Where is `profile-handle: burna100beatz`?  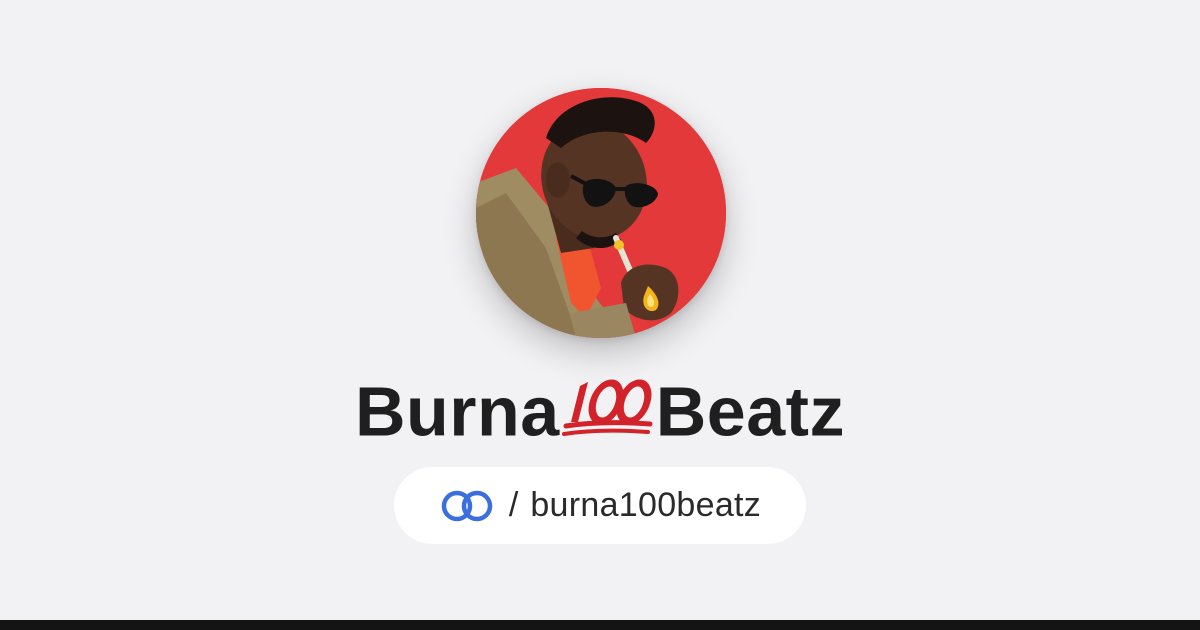 profile-handle: burna100beatz is located at coordinates (645, 505).